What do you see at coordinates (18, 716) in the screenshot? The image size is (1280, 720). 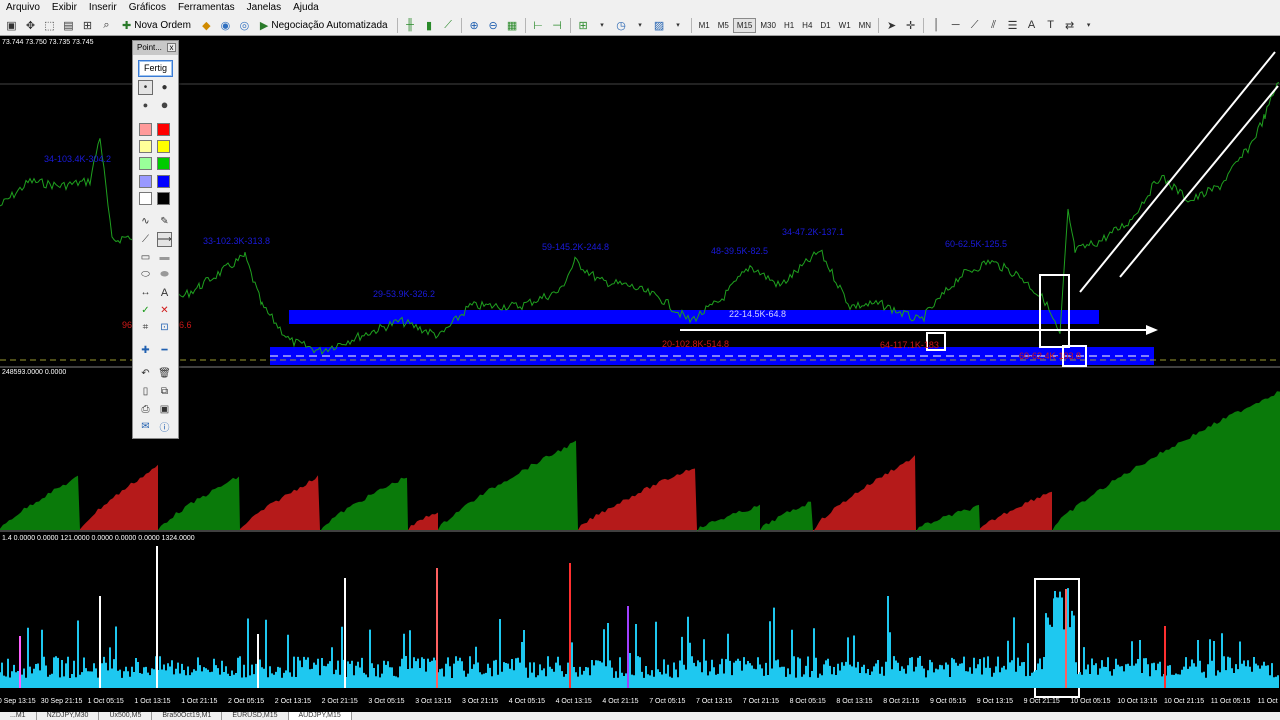 I see `chart-tab: ...M1` at bounding box center [18, 716].